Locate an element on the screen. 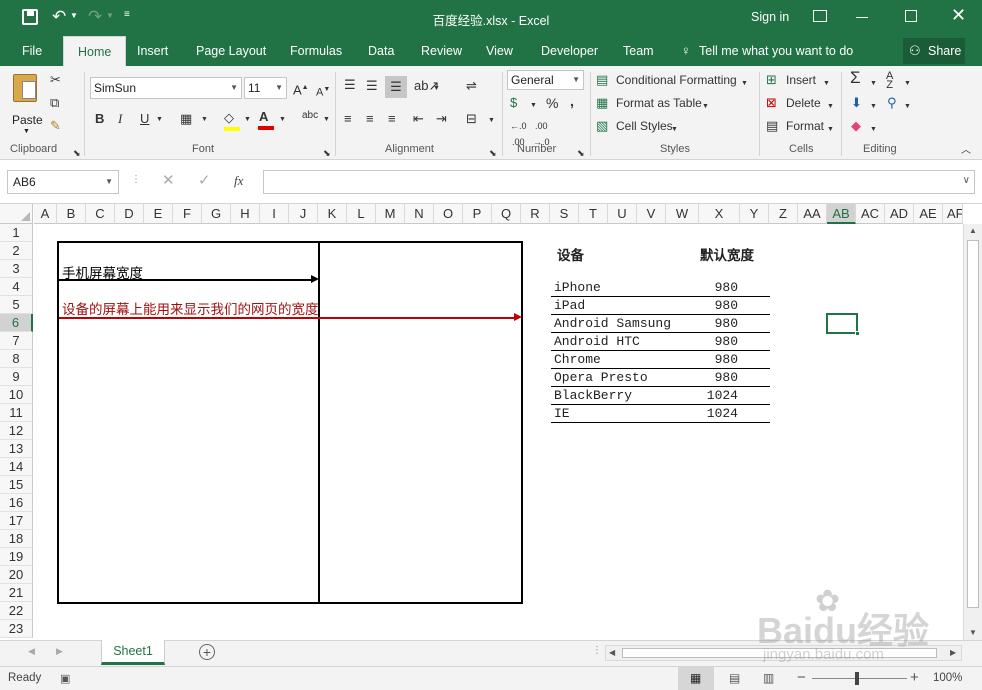 The width and height of the screenshot is (982, 690). borders-icon: ▦ is located at coordinates (186, 119).